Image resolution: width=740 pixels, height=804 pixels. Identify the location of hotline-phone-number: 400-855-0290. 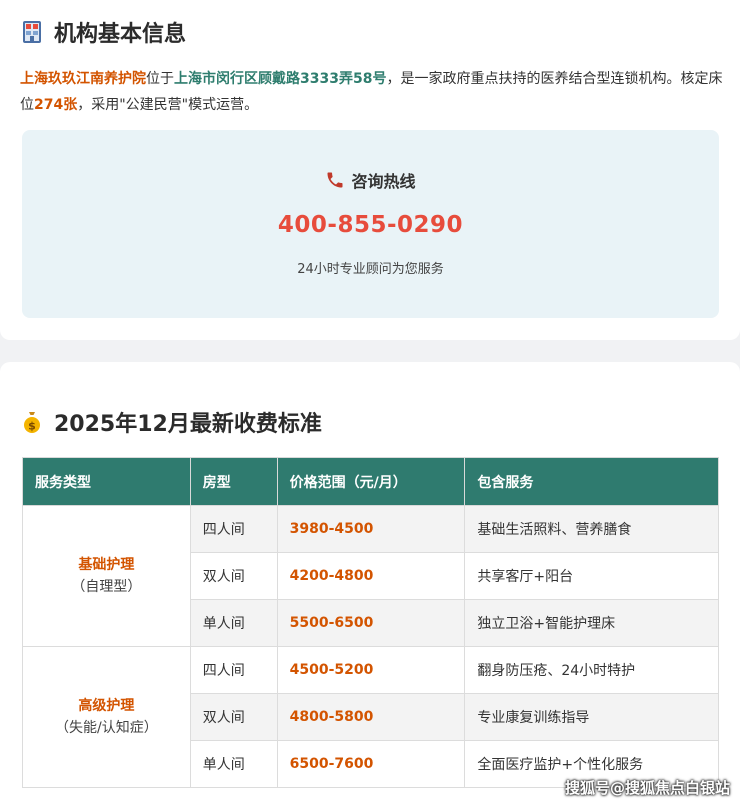
(370, 225).